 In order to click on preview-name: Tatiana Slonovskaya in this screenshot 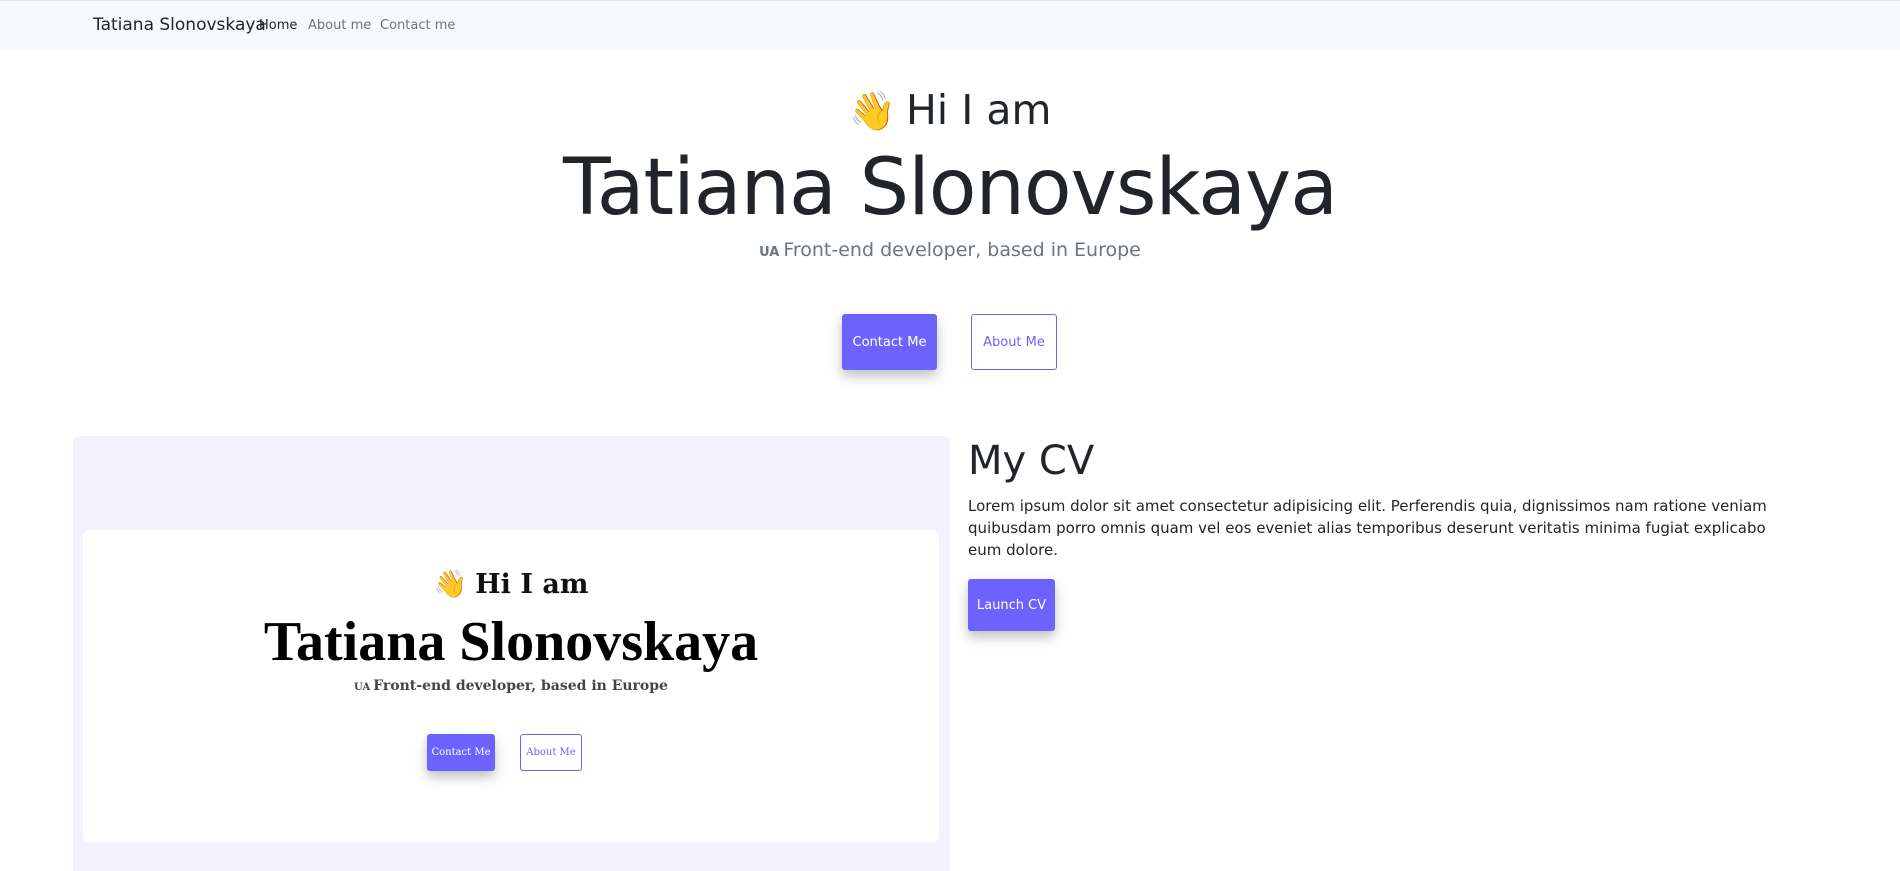, I will do `click(511, 642)`.